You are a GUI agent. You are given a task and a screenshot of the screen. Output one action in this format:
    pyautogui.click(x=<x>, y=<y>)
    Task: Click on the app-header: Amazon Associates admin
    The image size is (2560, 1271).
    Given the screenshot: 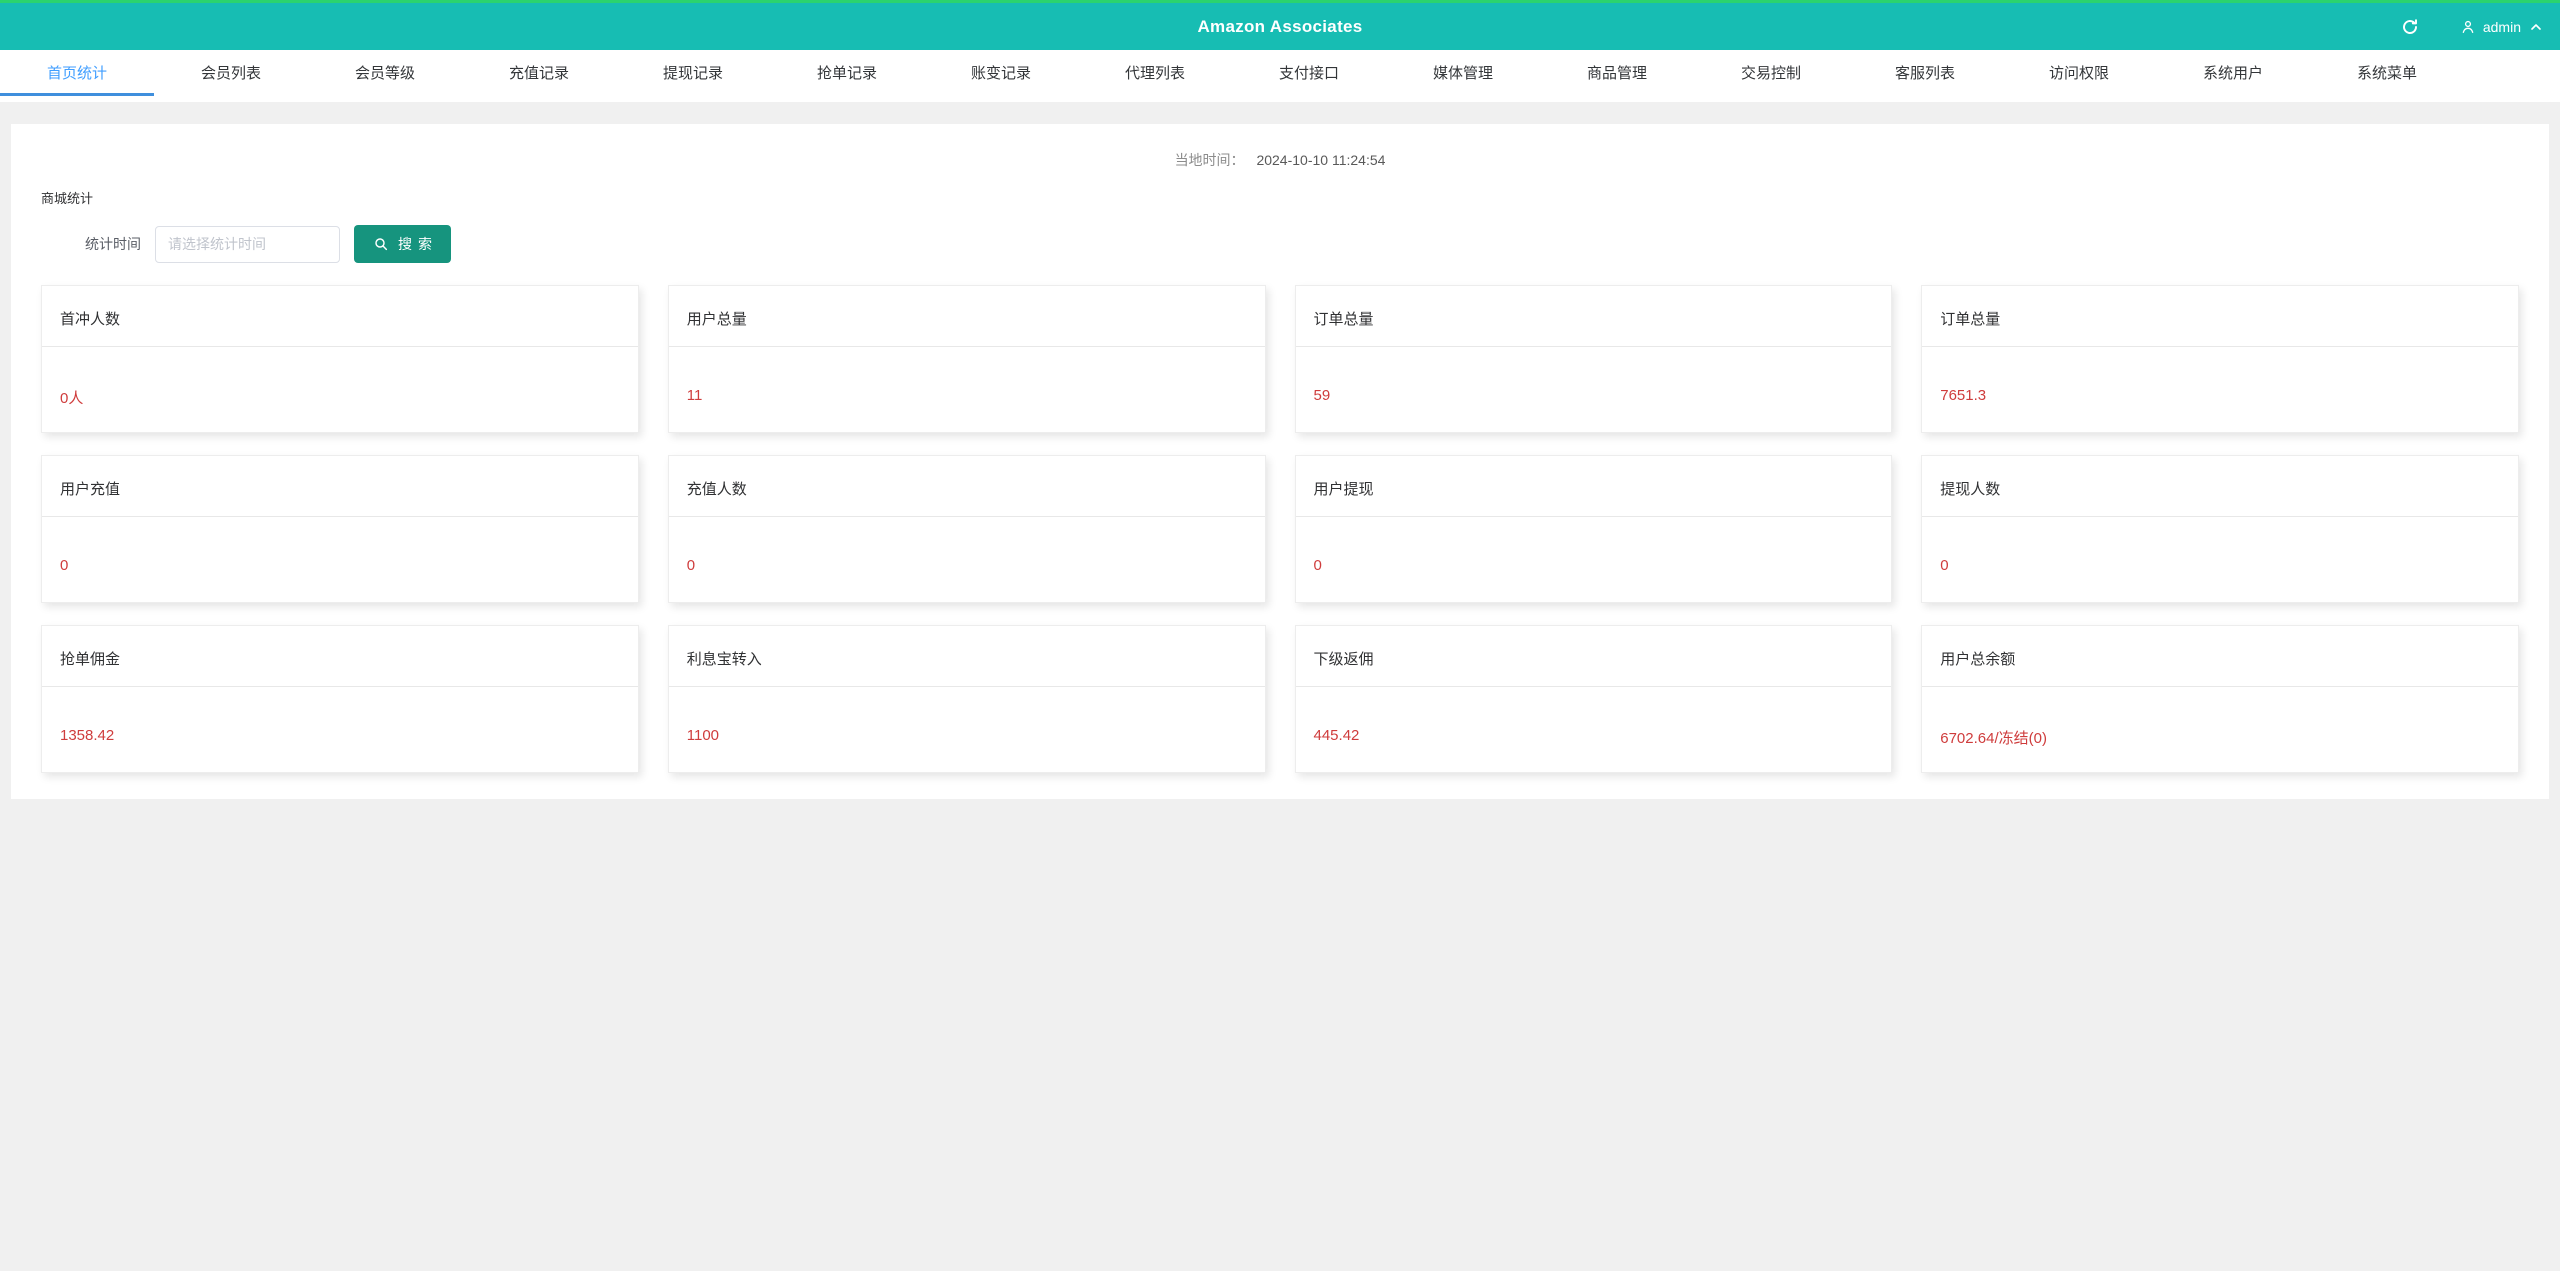 What is the action you would take?
    pyautogui.click(x=1280, y=26)
    